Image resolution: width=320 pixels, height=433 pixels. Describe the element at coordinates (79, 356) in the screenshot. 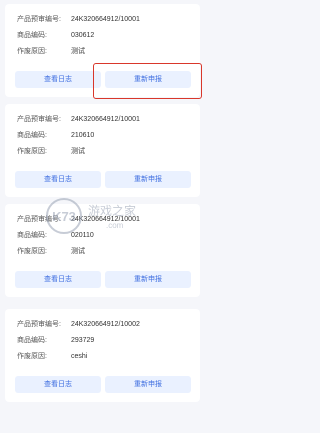

I see `void-reason-value: ceshi` at that location.